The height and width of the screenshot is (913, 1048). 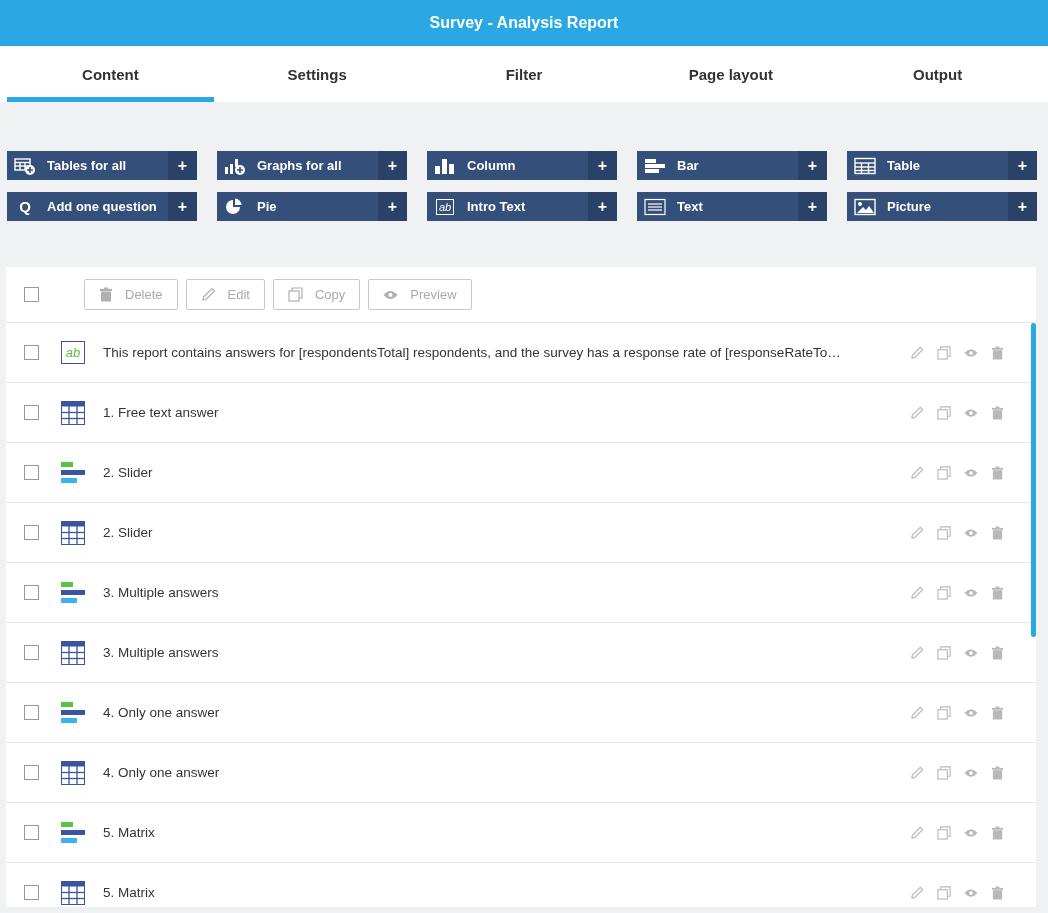 I want to click on text-lines-icon, so click(x=655, y=206).